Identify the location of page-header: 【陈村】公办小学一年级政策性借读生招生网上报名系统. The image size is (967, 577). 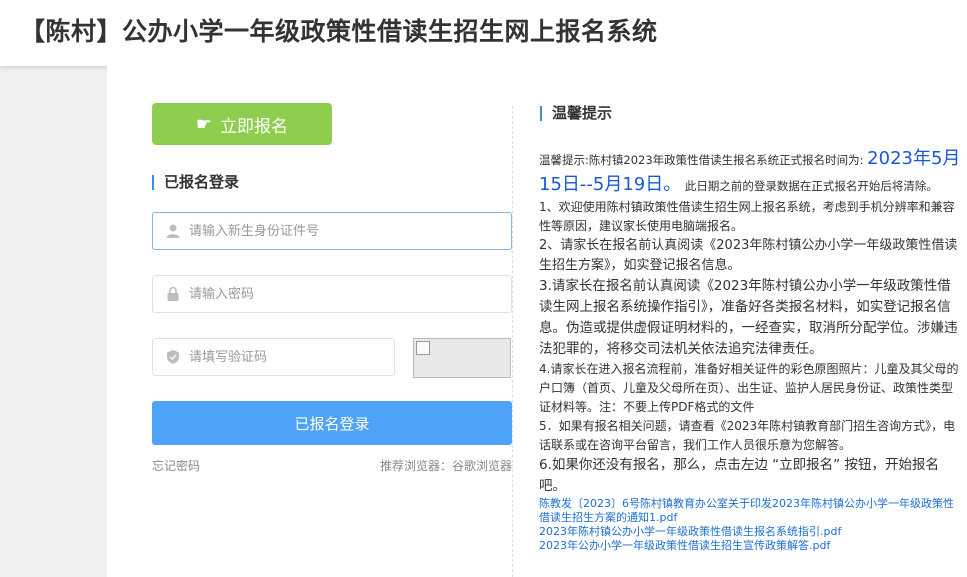
(483, 33).